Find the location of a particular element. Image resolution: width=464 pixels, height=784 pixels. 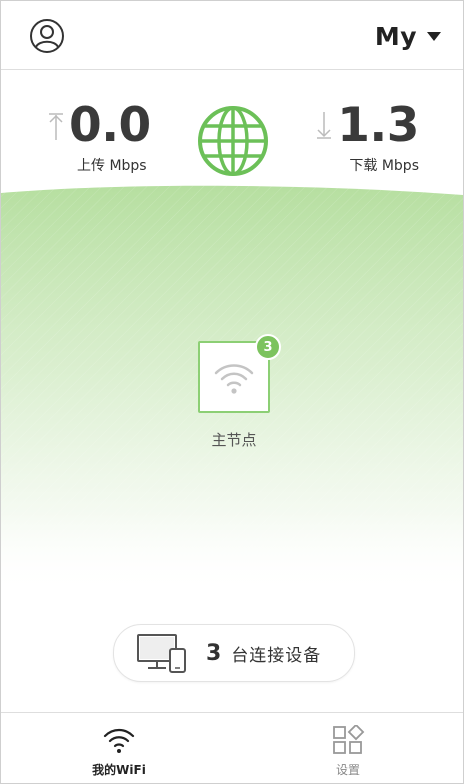

upload-label: 上传 Mbps is located at coordinates (112, 166).